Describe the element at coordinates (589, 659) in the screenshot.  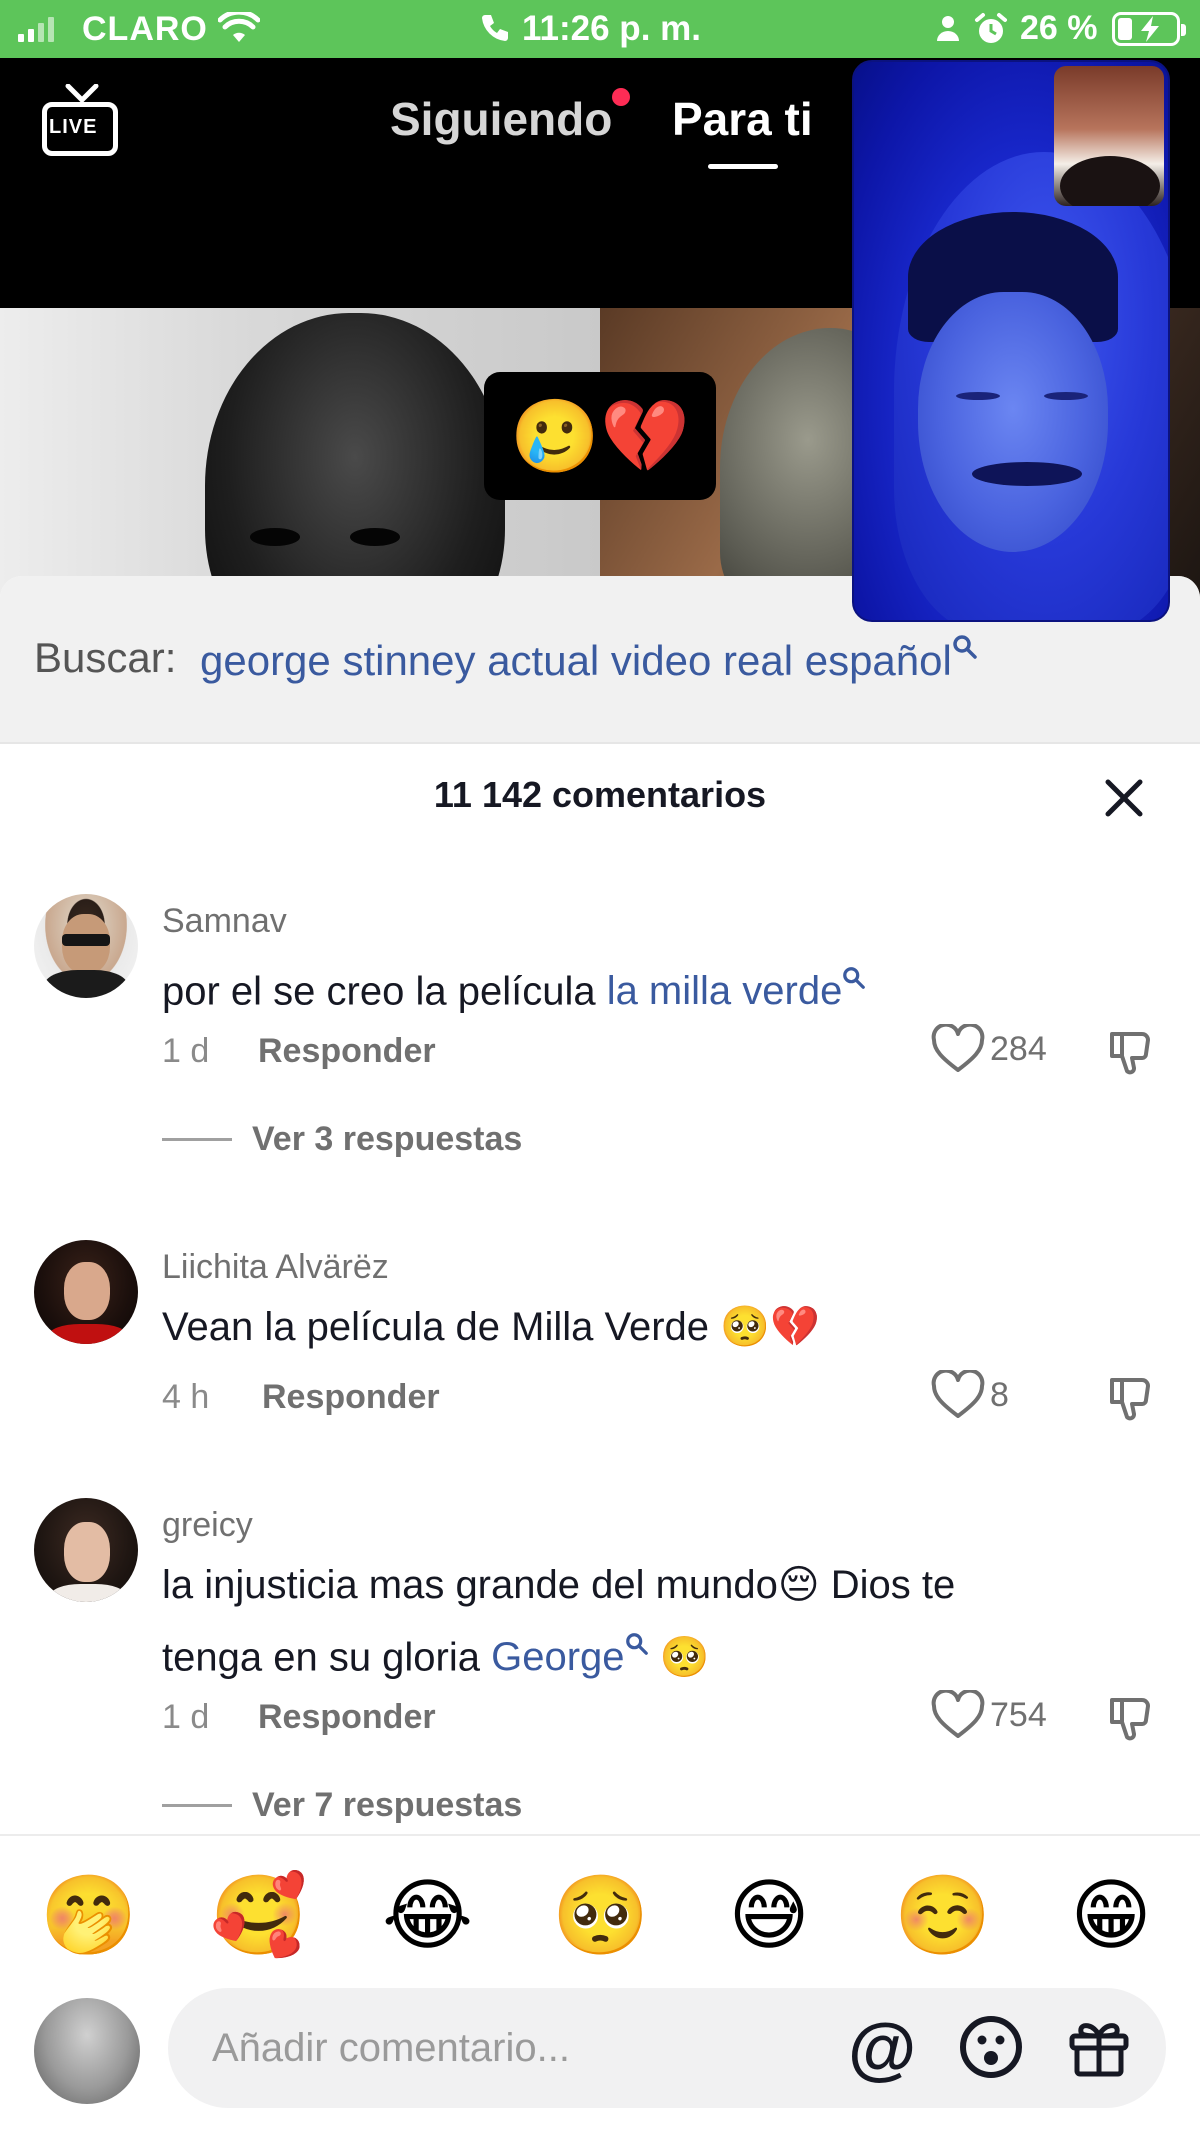
I see `search-query-link: george stinney actual video real español` at that location.